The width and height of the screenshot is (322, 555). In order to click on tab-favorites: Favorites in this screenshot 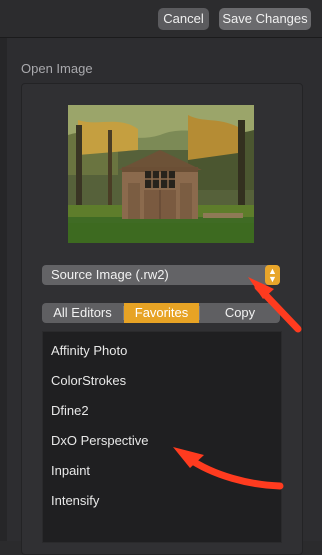, I will do `click(161, 313)`.